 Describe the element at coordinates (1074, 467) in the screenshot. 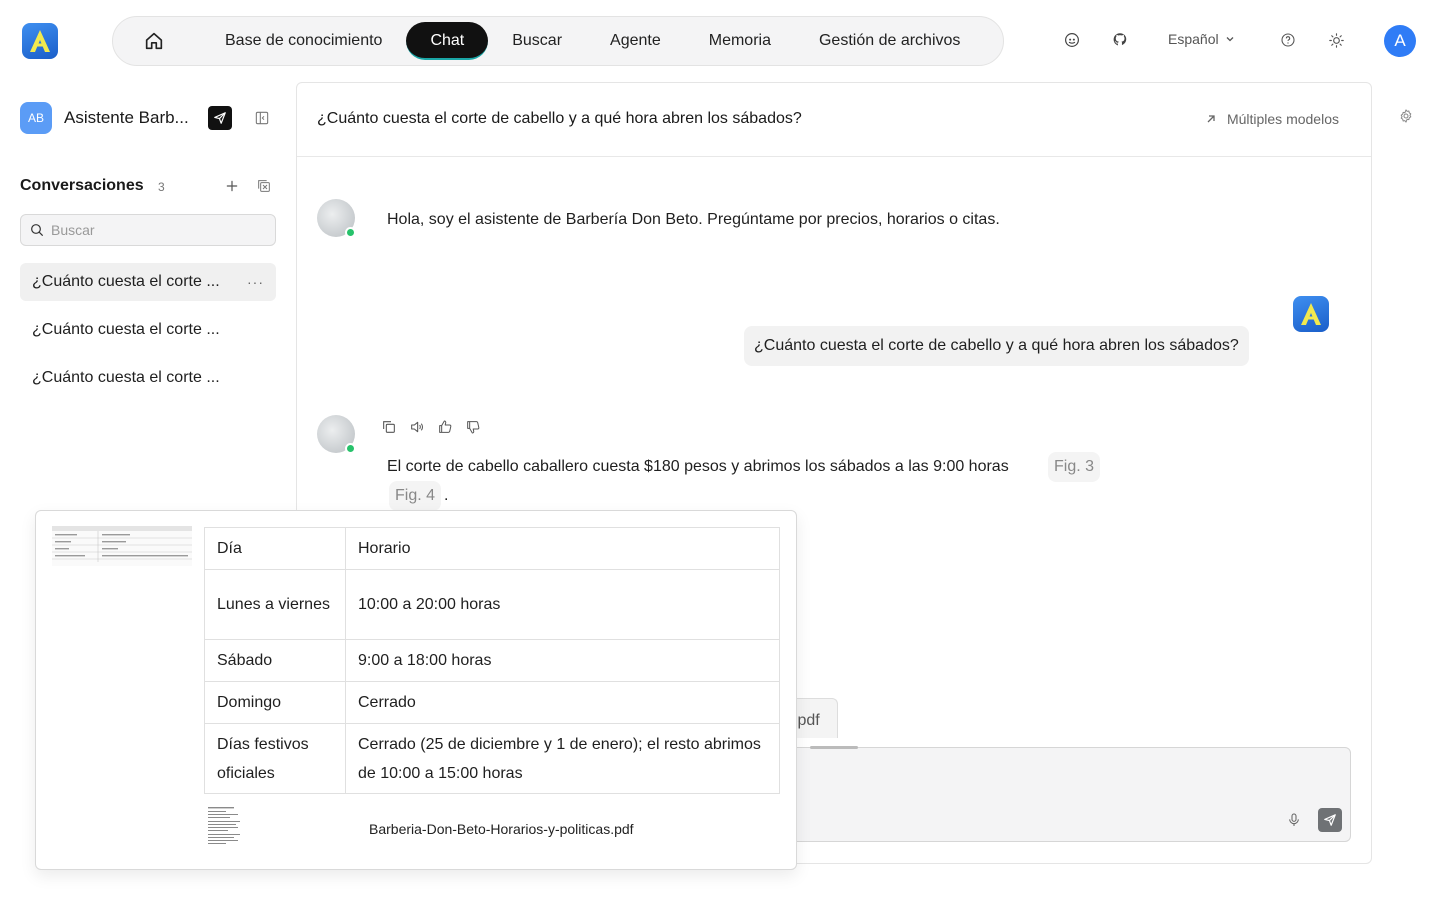

I see `citation-chip: Fig. 3` at that location.